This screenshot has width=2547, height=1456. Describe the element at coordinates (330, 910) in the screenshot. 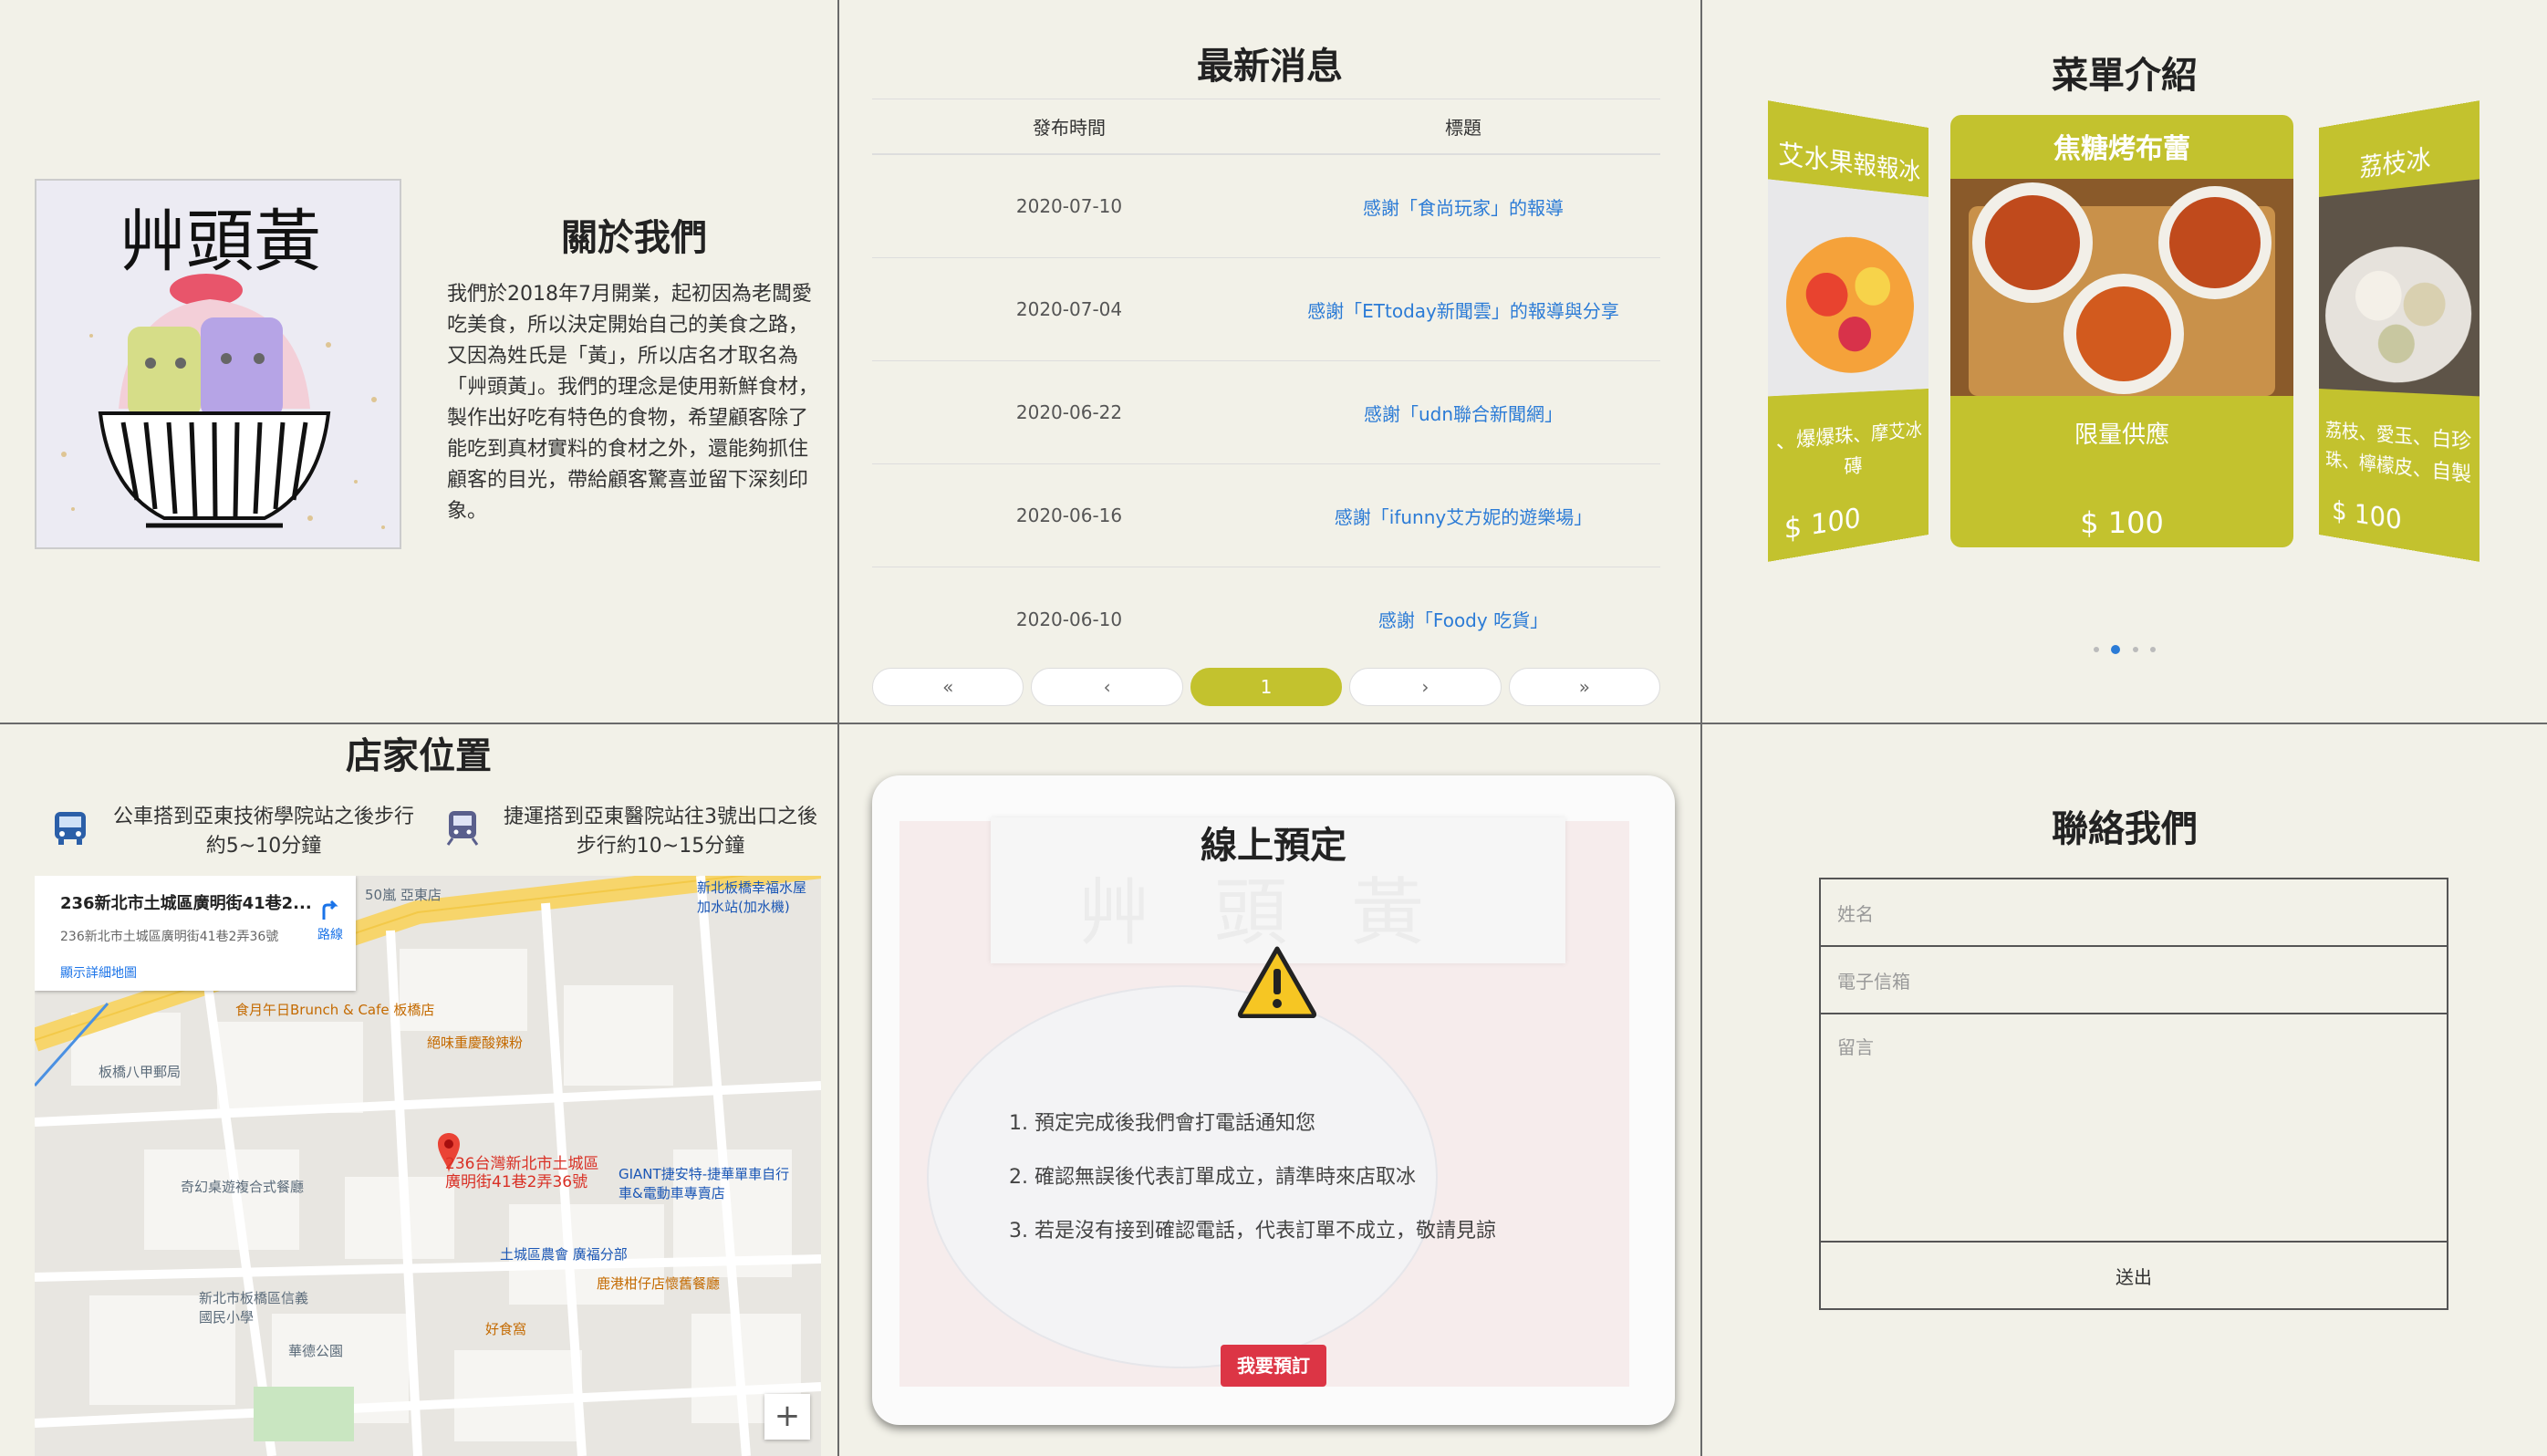

I see `directions-icon` at that location.